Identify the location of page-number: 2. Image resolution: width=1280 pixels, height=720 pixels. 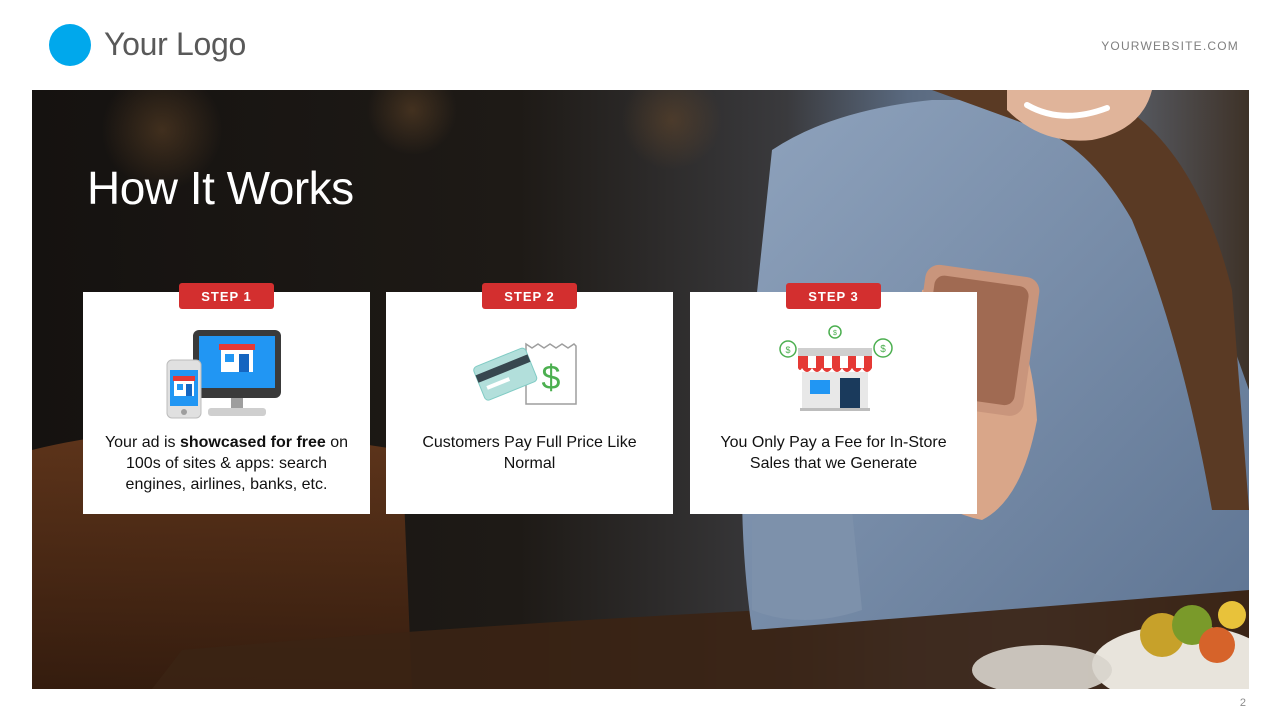
(1242, 703).